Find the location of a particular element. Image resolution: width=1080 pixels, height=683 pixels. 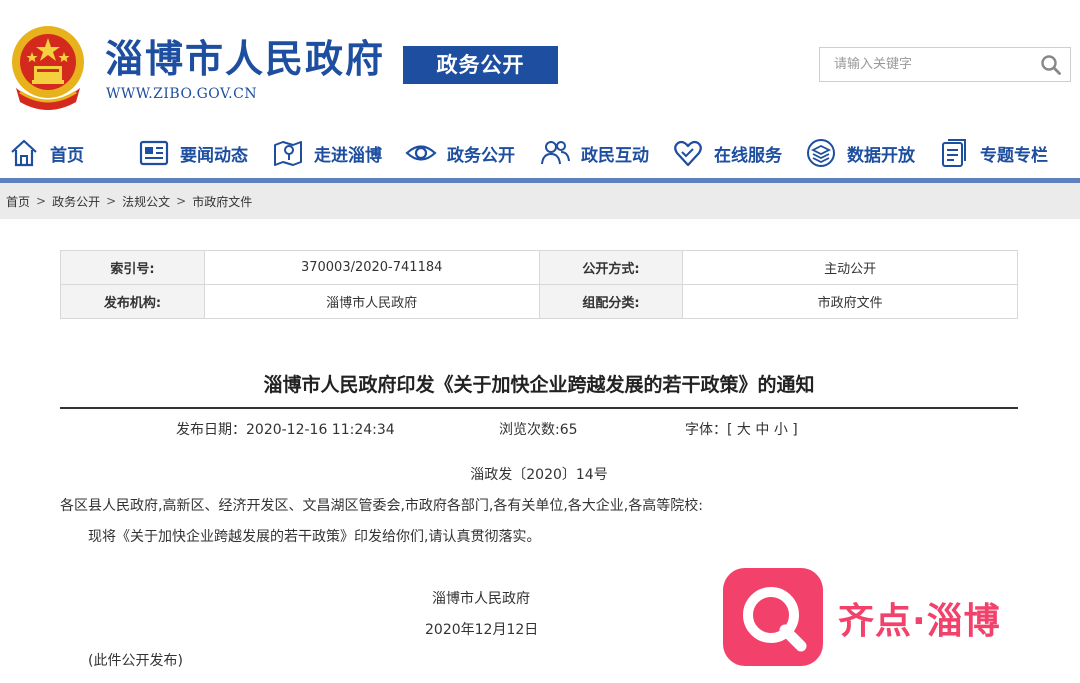

home-icon is located at coordinates (24, 153).